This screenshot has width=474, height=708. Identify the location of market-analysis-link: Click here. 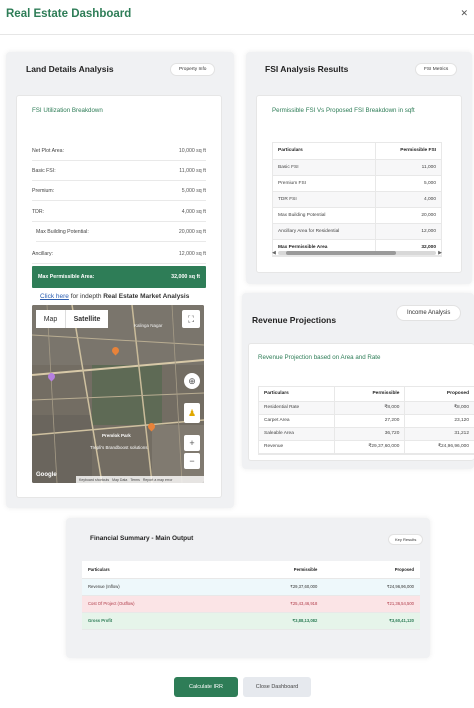
(54, 296).